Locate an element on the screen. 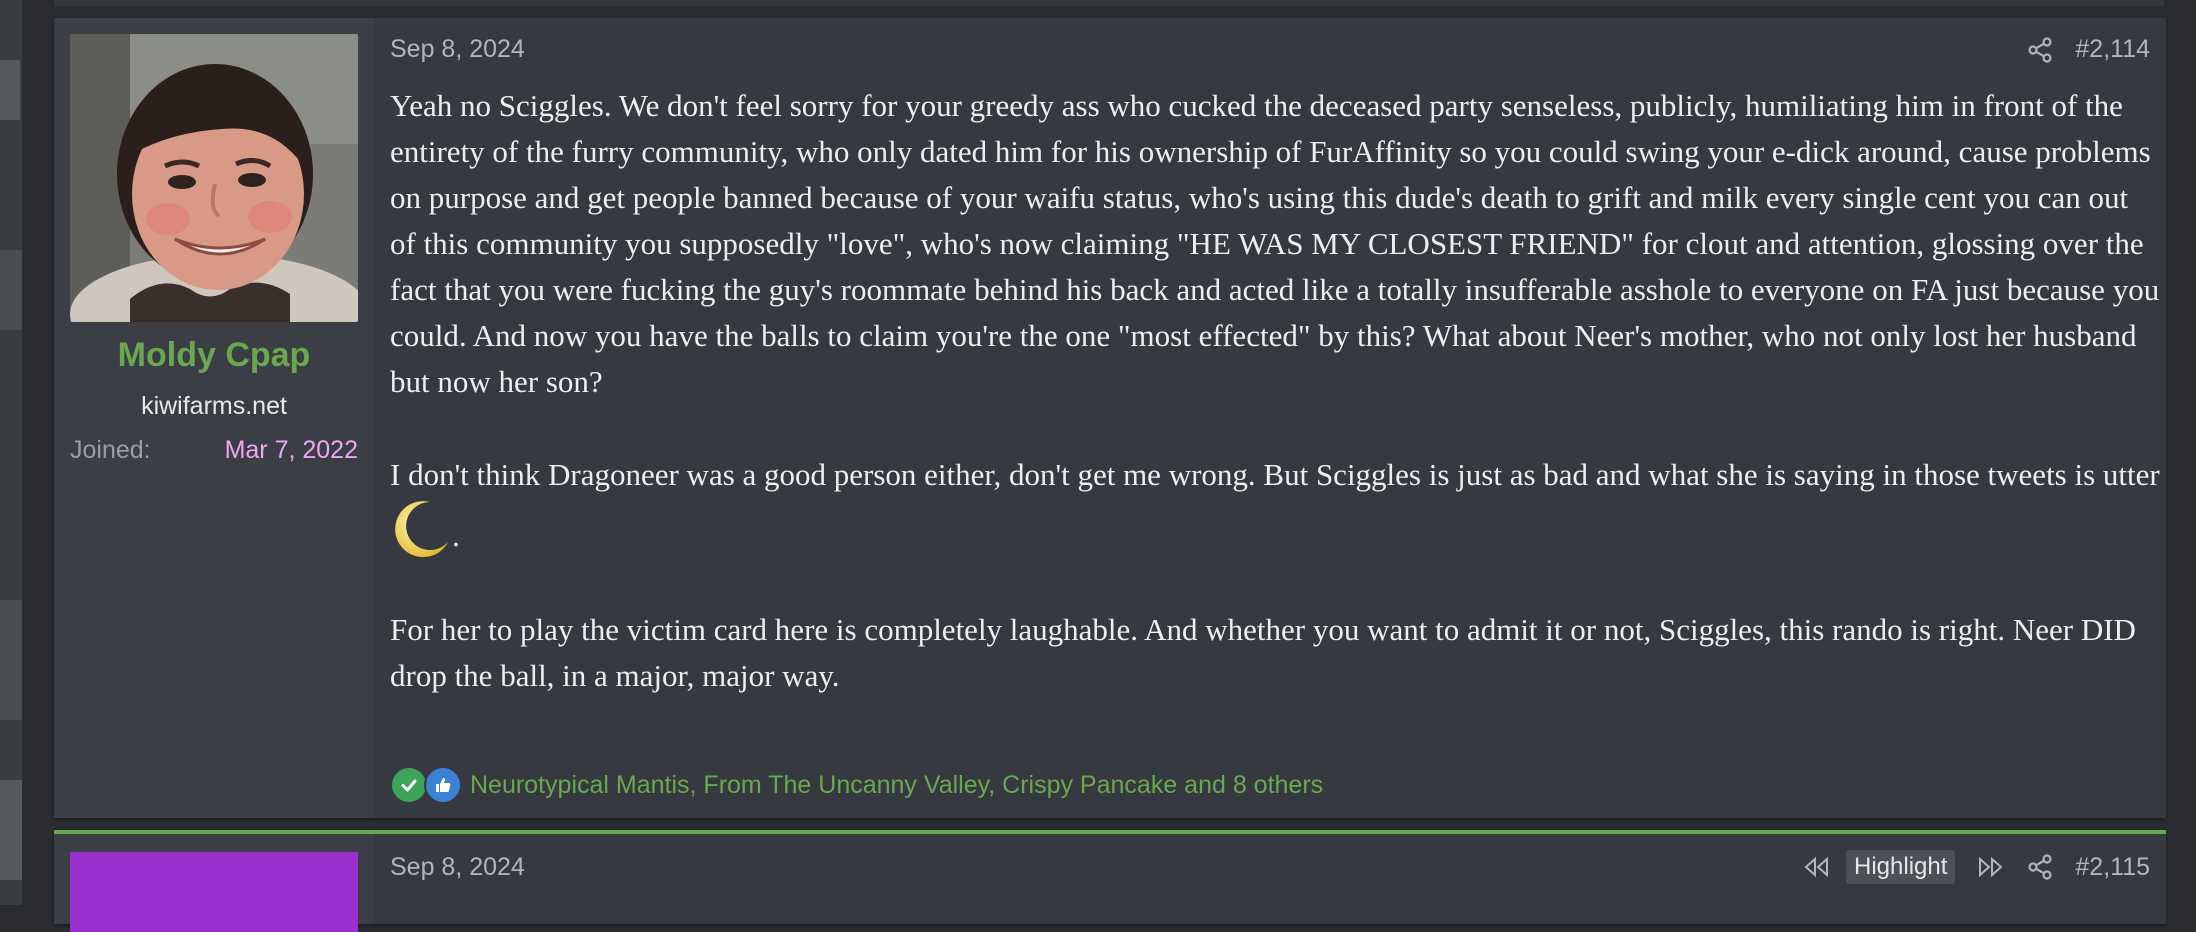 Image resolution: width=2196 pixels, height=932 pixels. rewind-icon is located at coordinates (1816, 867).